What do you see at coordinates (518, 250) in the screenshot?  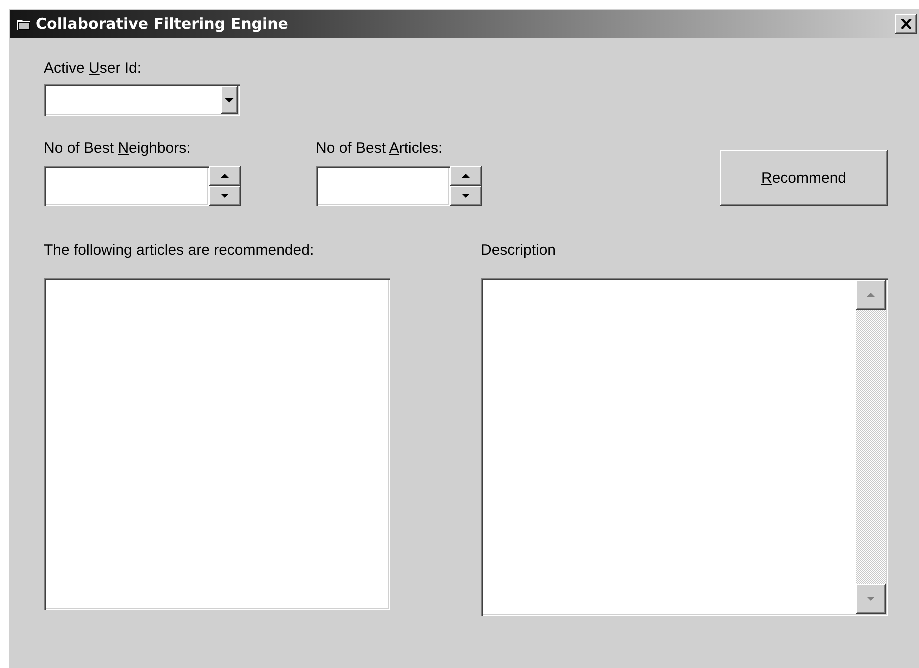 I see `description-label: Description` at bounding box center [518, 250].